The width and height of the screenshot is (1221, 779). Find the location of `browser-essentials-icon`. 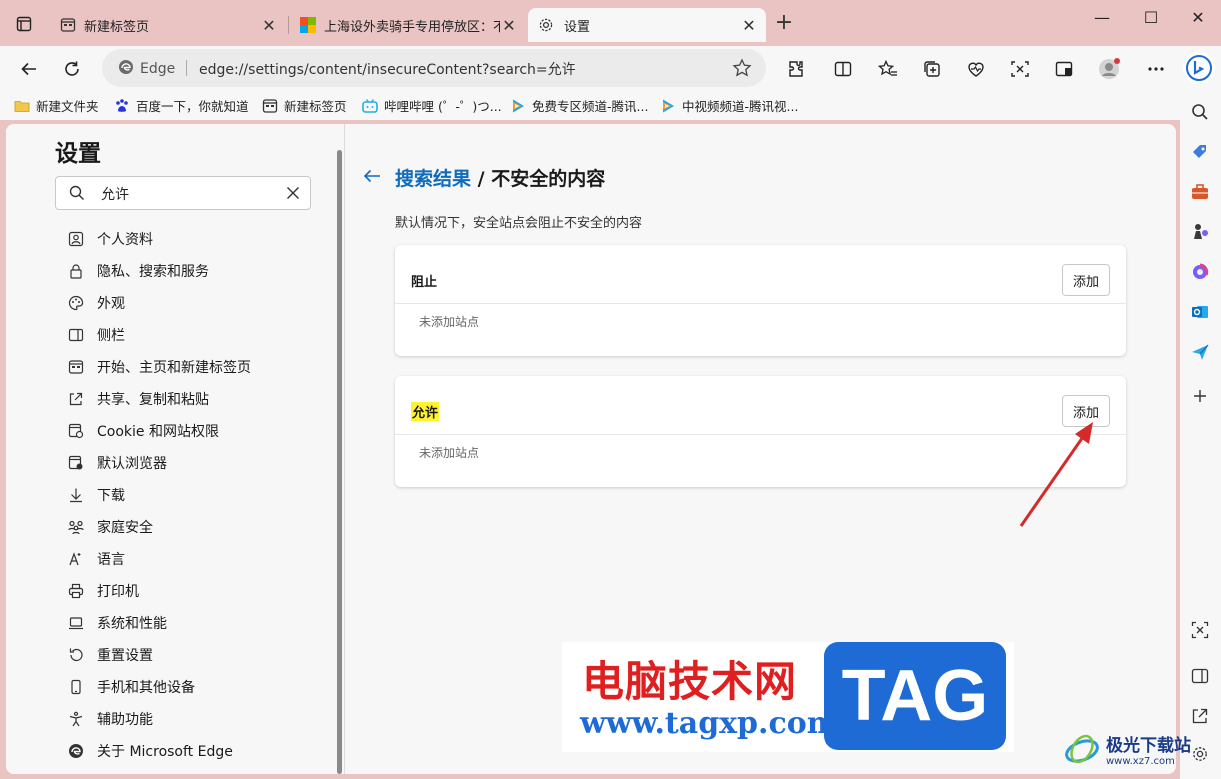

browser-essentials-icon is located at coordinates (976, 69).